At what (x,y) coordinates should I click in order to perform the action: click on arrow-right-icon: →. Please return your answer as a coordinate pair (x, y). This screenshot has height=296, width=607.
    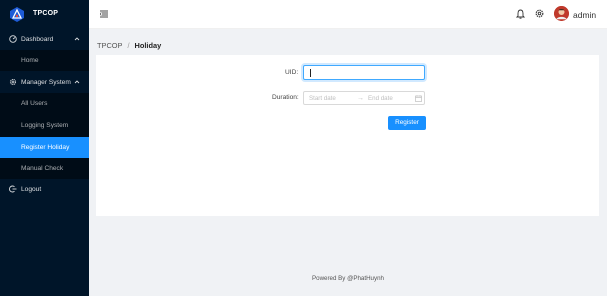
    Looking at the image, I should click on (360, 98).